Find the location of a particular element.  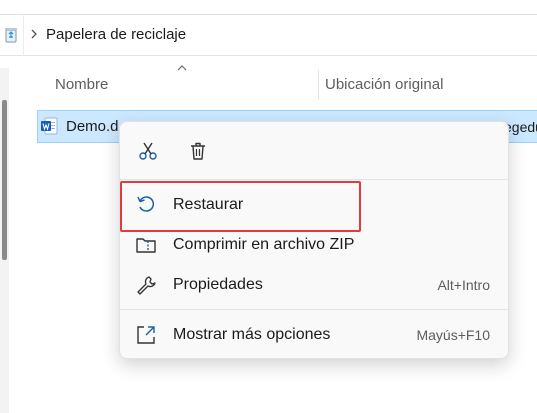

zip-folder-icon is located at coordinates (146, 245).